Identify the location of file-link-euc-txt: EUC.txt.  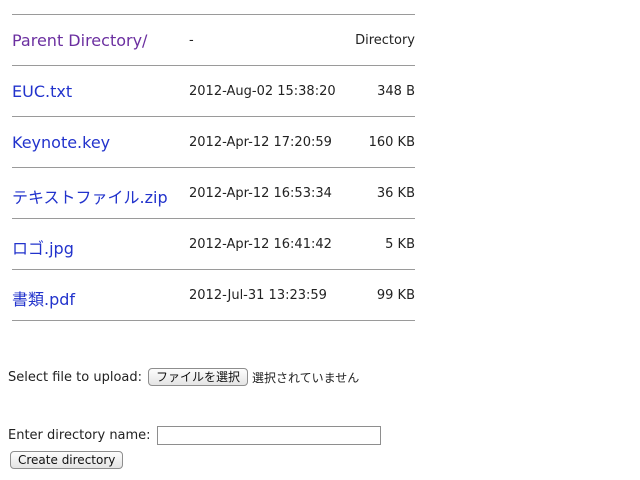
(42, 91).